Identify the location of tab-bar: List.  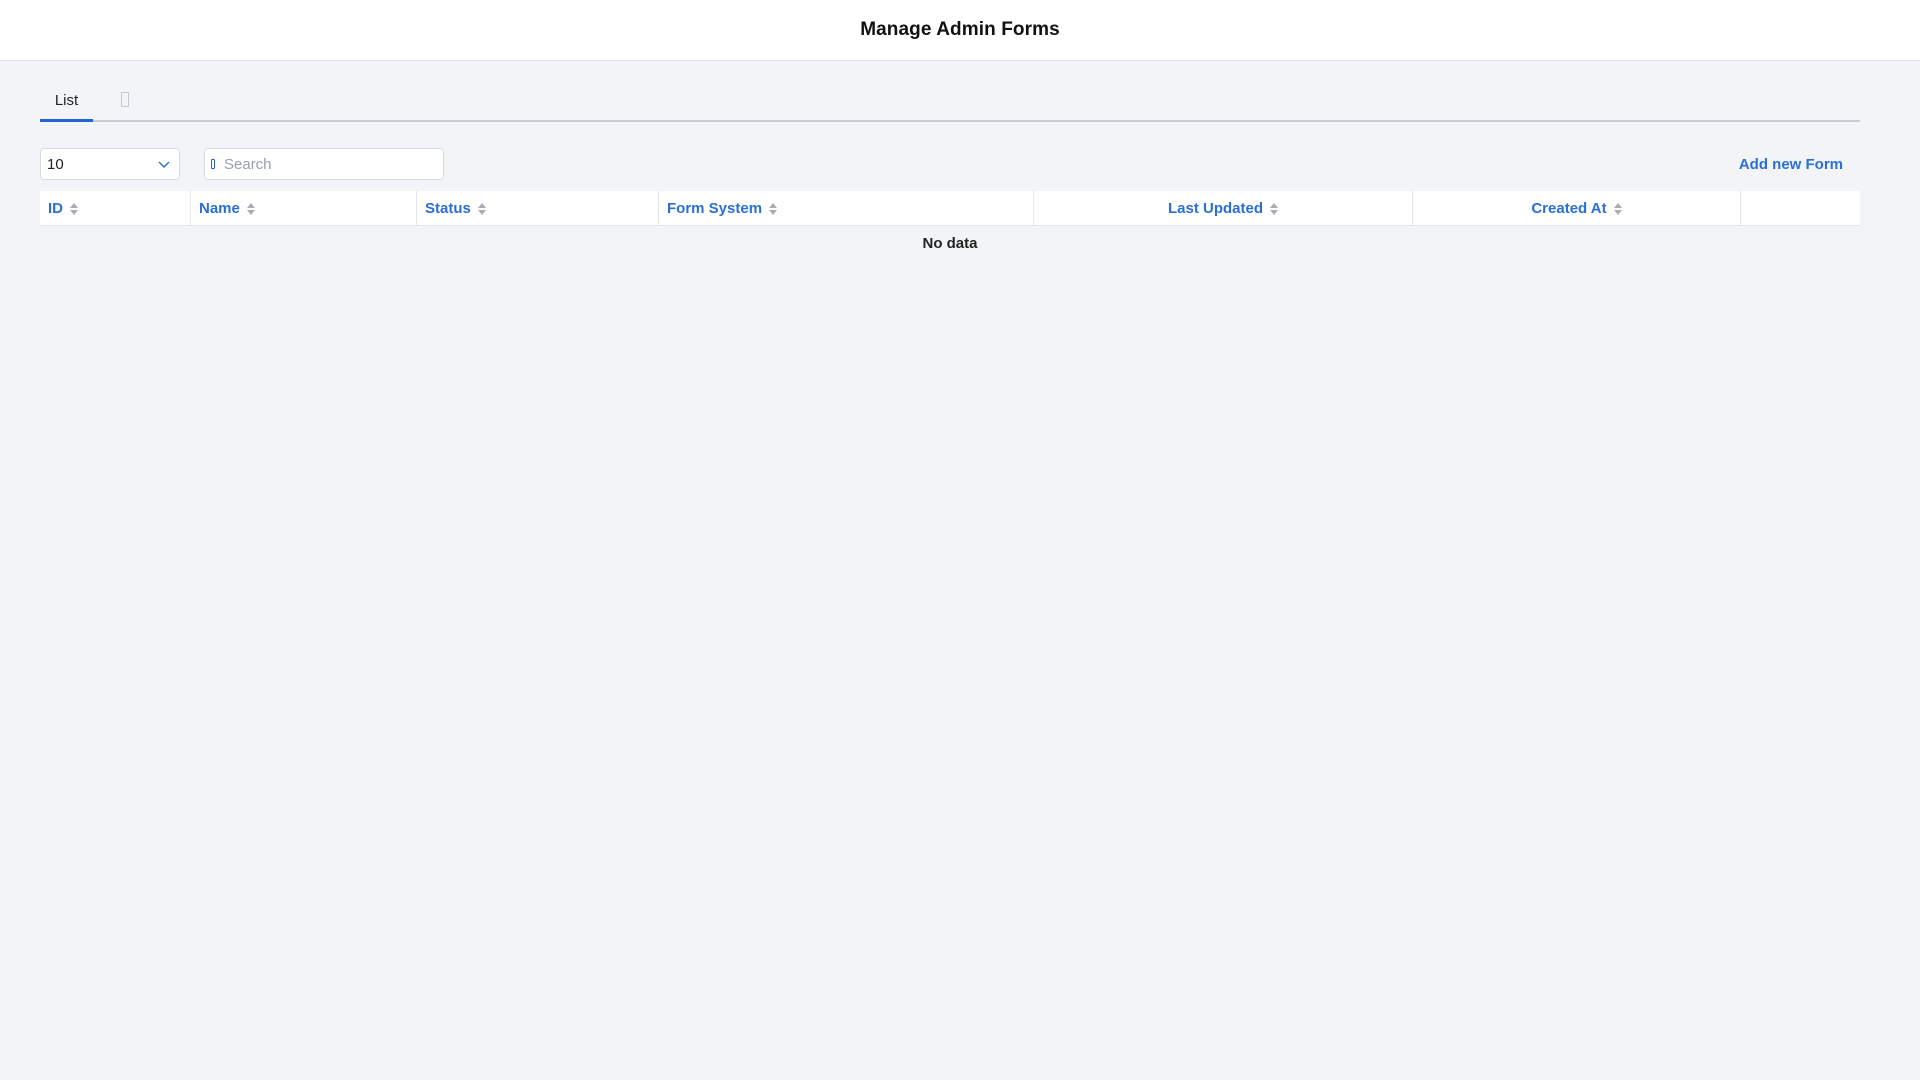
(950, 102).